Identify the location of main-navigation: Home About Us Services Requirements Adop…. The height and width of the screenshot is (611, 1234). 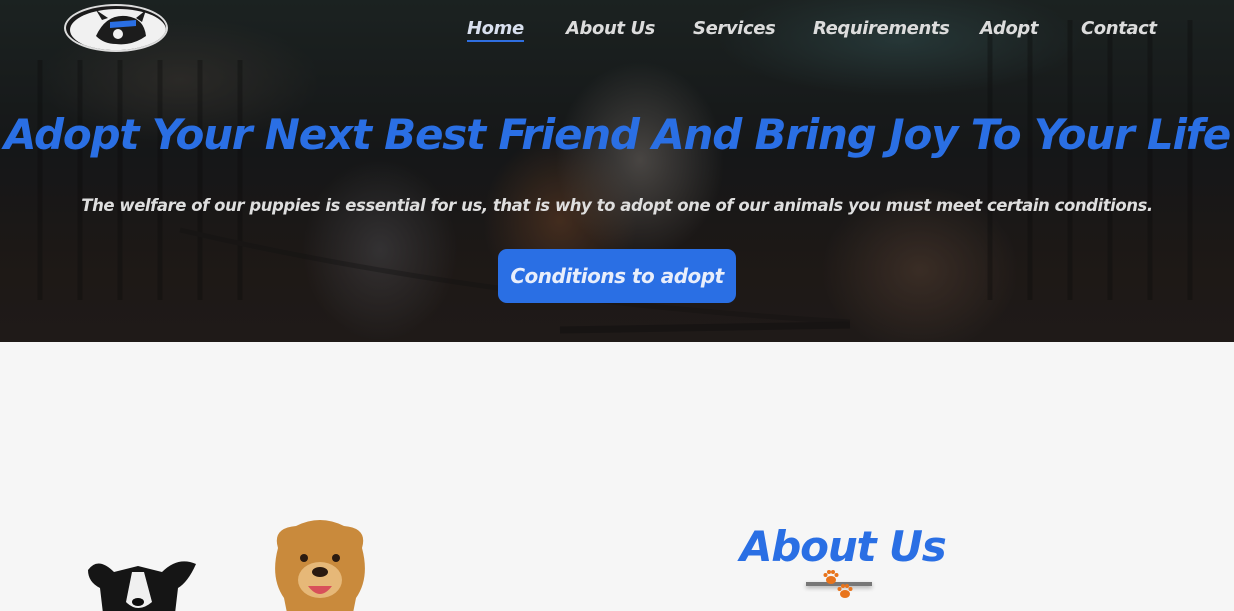
(617, 32).